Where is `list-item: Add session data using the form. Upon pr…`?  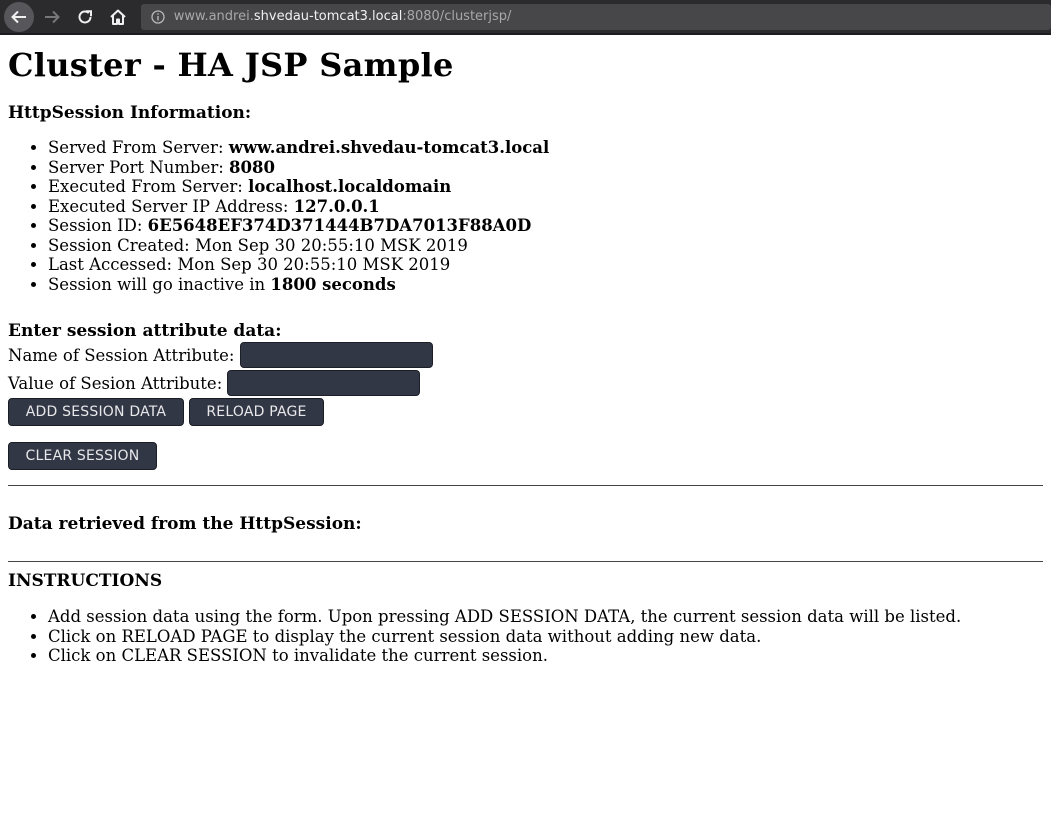
list-item: Add session data using the form. Upon pr… is located at coordinates (545, 617).